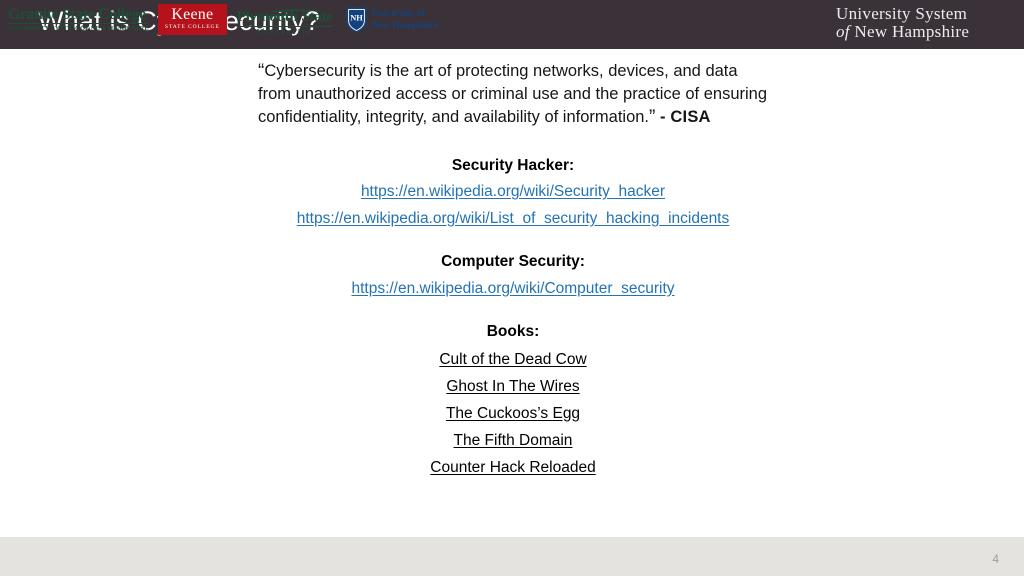 The height and width of the screenshot is (576, 1024). What do you see at coordinates (513, 262) in the screenshot?
I see `section-heading-computer-security: Computer Security:` at bounding box center [513, 262].